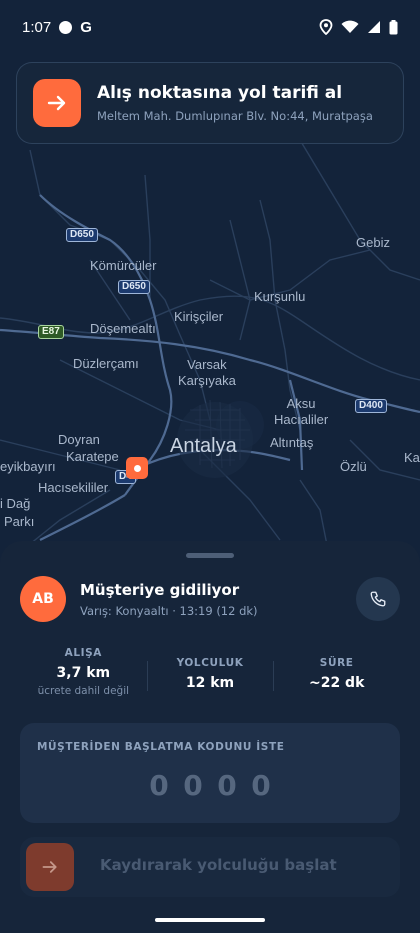 This screenshot has height=933, width=420. What do you see at coordinates (66, 27) in the screenshot?
I see `notification-dot-icon` at bounding box center [66, 27].